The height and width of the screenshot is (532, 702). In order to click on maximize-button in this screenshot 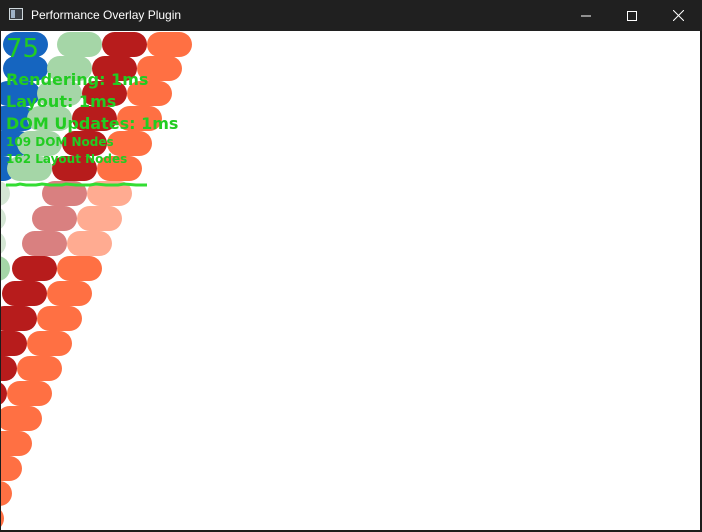, I will do `click(632, 15)`.